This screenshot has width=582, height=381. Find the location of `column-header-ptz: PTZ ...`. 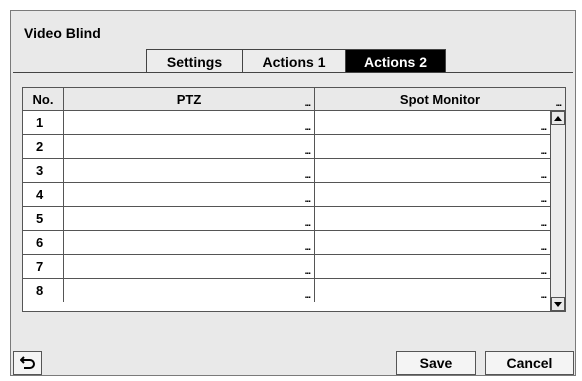

column-header-ptz: PTZ ... is located at coordinates (189, 99).